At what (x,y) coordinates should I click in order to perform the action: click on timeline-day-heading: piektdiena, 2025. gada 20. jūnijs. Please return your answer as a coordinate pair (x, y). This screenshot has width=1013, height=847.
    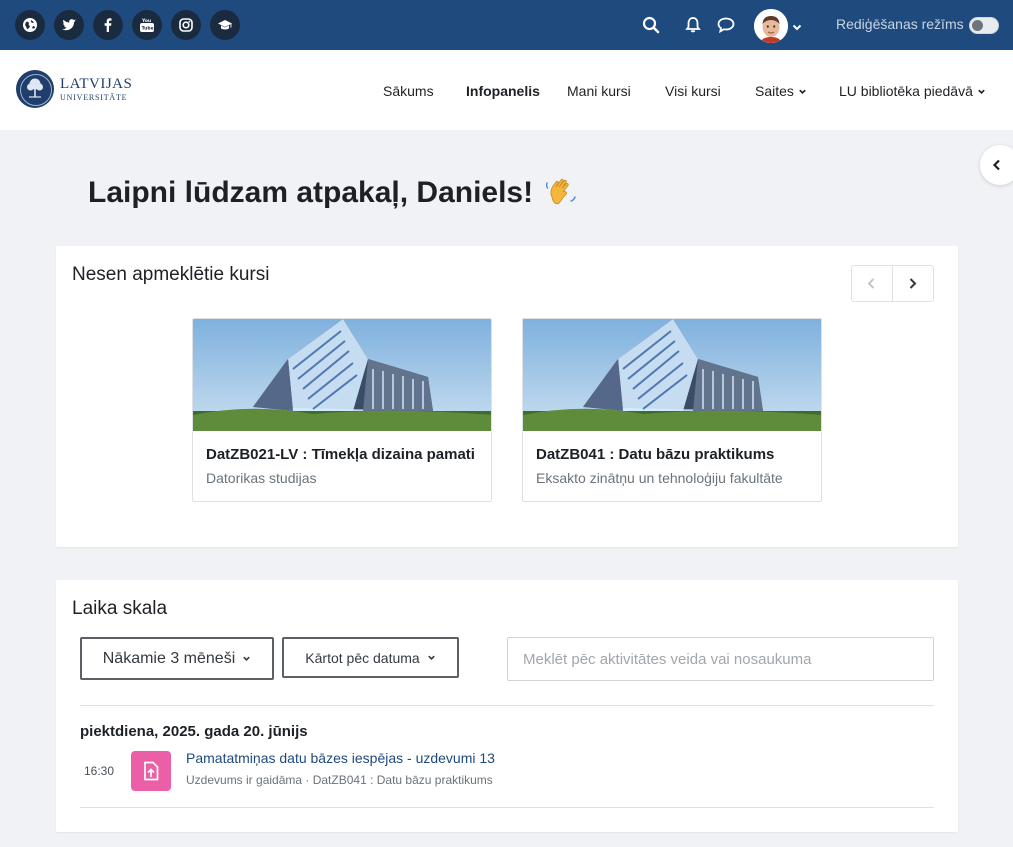
    Looking at the image, I should click on (194, 731).